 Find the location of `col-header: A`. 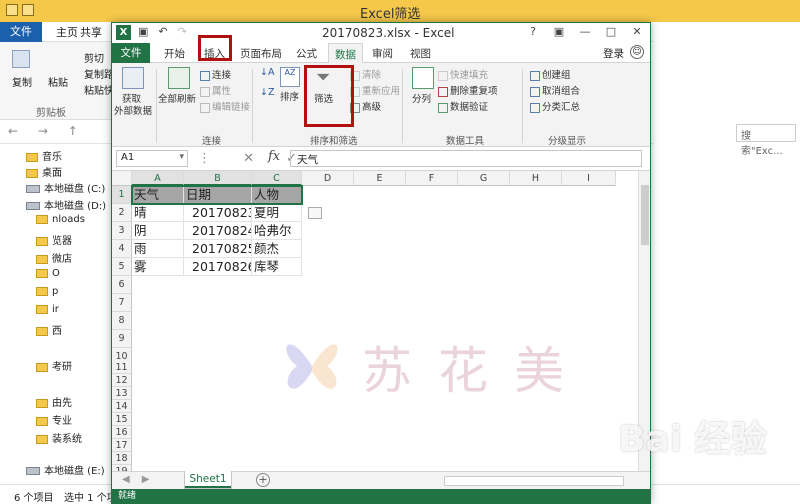

col-header: A is located at coordinates (158, 178).